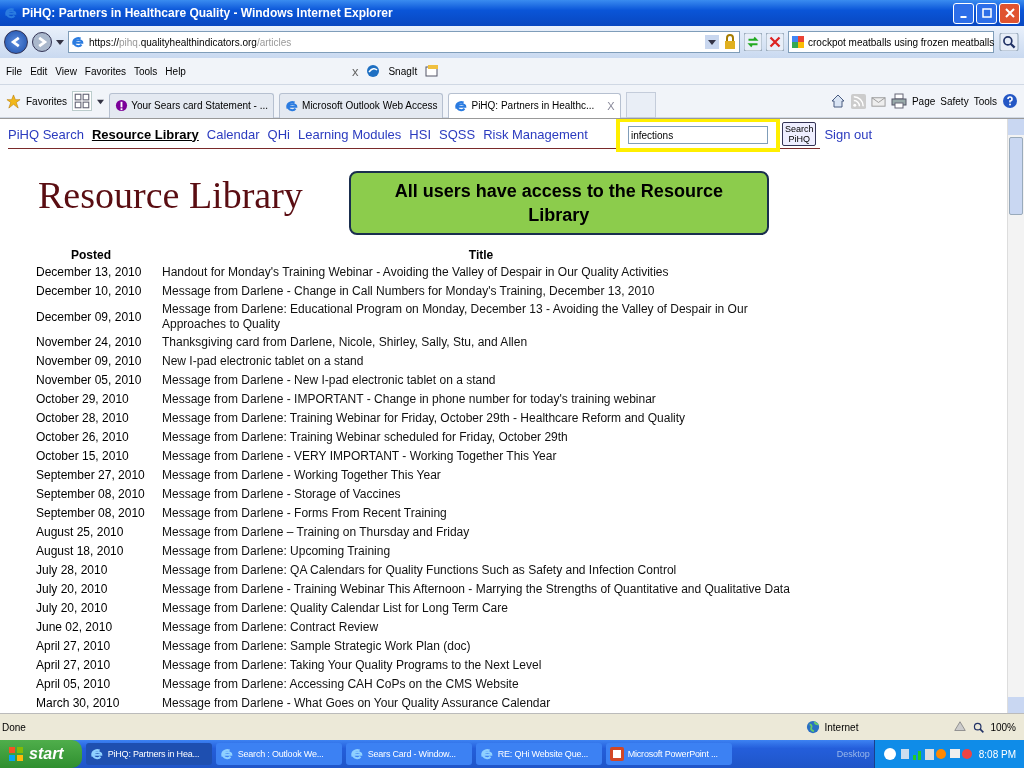 The height and width of the screenshot is (768, 1024). Describe the element at coordinates (145, 134) in the screenshot. I see `nav-link: Resource Library` at that location.